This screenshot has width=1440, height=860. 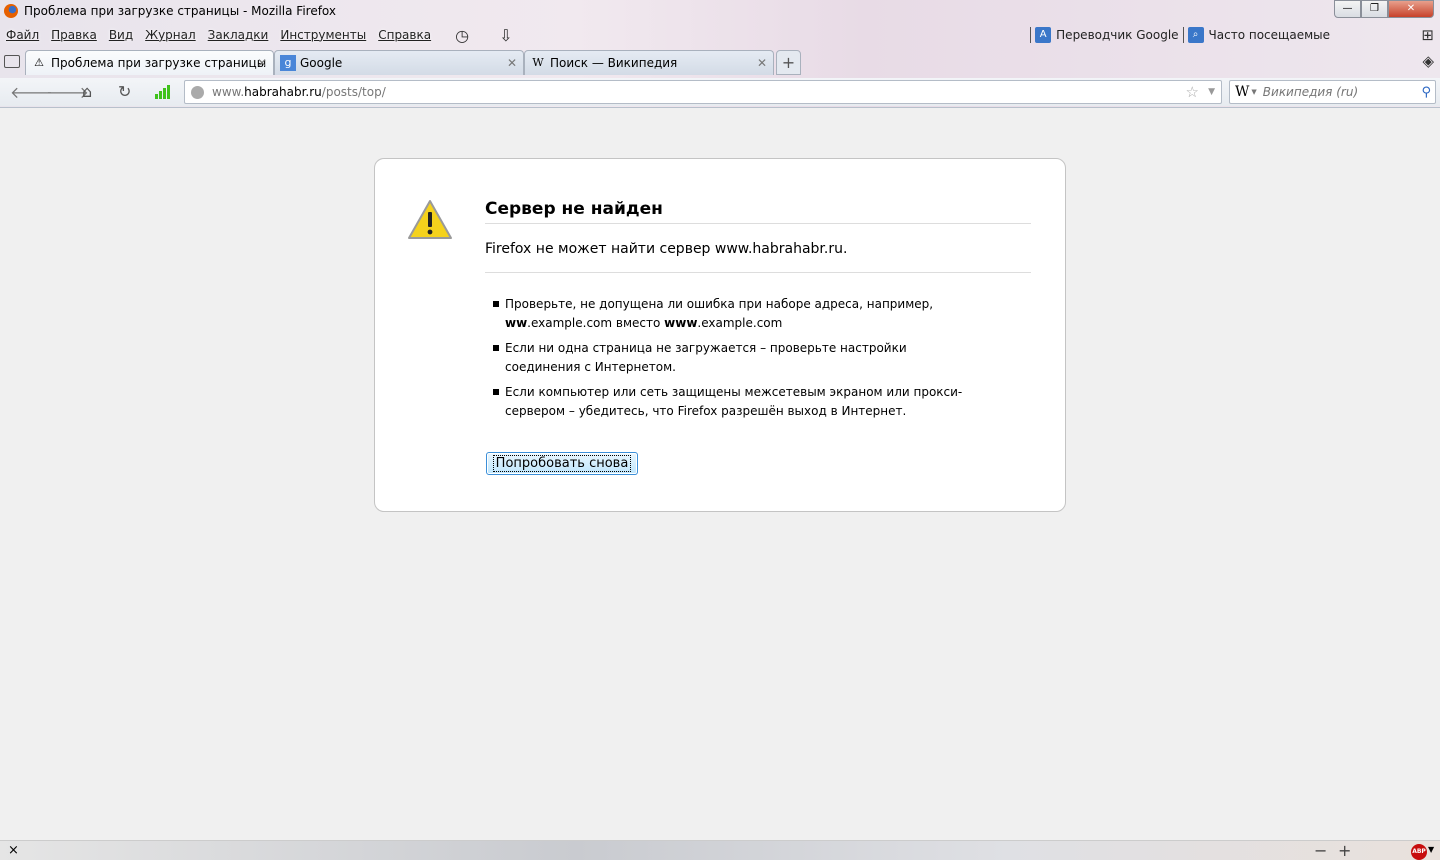 What do you see at coordinates (758, 211) in the screenshot?
I see `error-title: Сервер не найден` at bounding box center [758, 211].